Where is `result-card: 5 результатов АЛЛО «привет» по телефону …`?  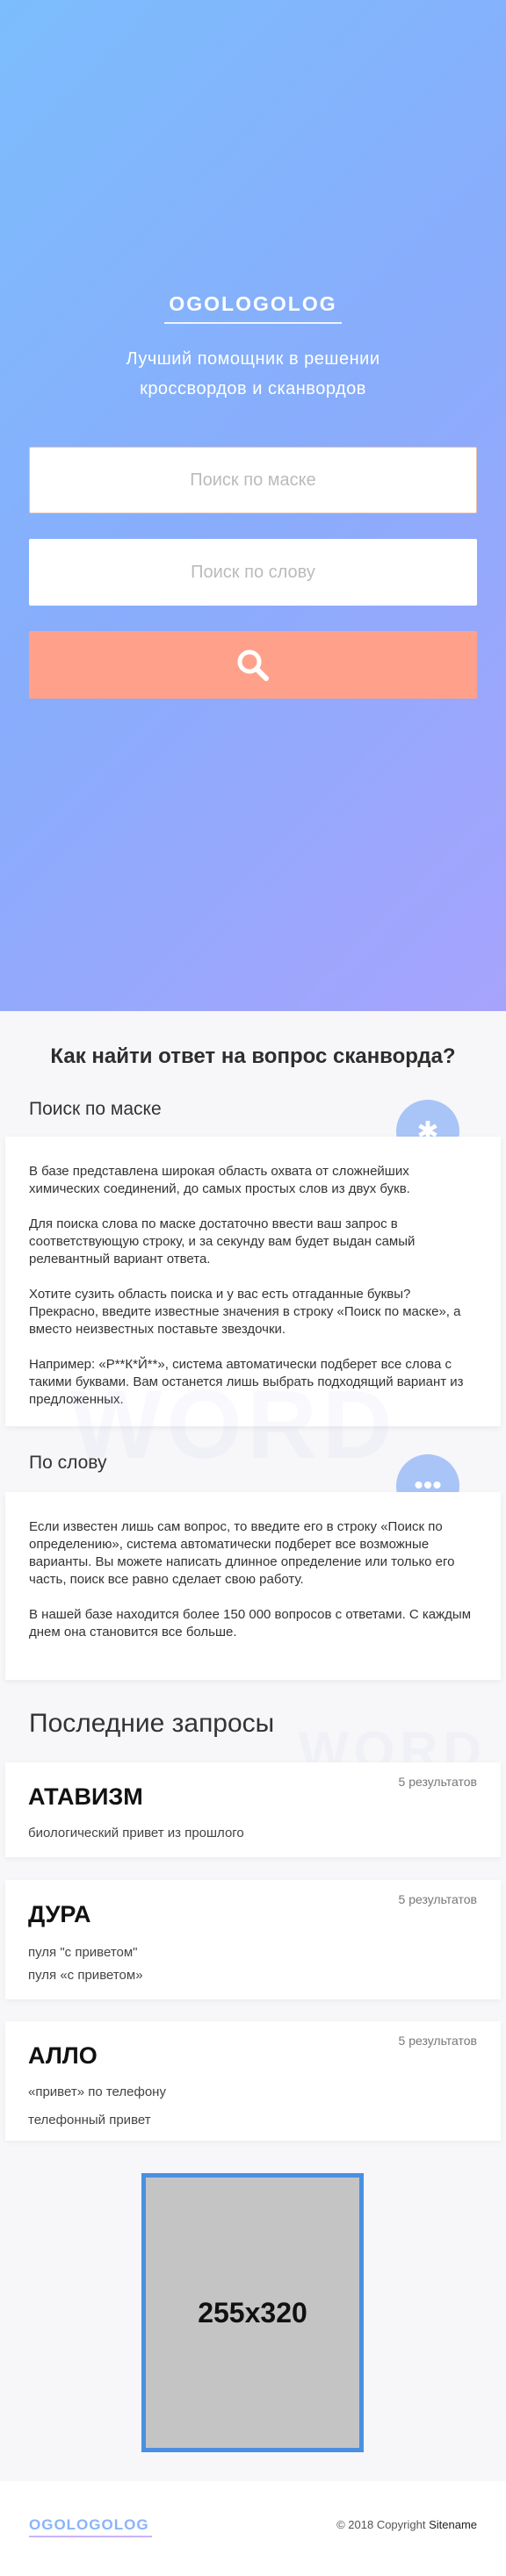 result-card: 5 результатов АЛЛО «привет» по телефону … is located at coordinates (253, 2081).